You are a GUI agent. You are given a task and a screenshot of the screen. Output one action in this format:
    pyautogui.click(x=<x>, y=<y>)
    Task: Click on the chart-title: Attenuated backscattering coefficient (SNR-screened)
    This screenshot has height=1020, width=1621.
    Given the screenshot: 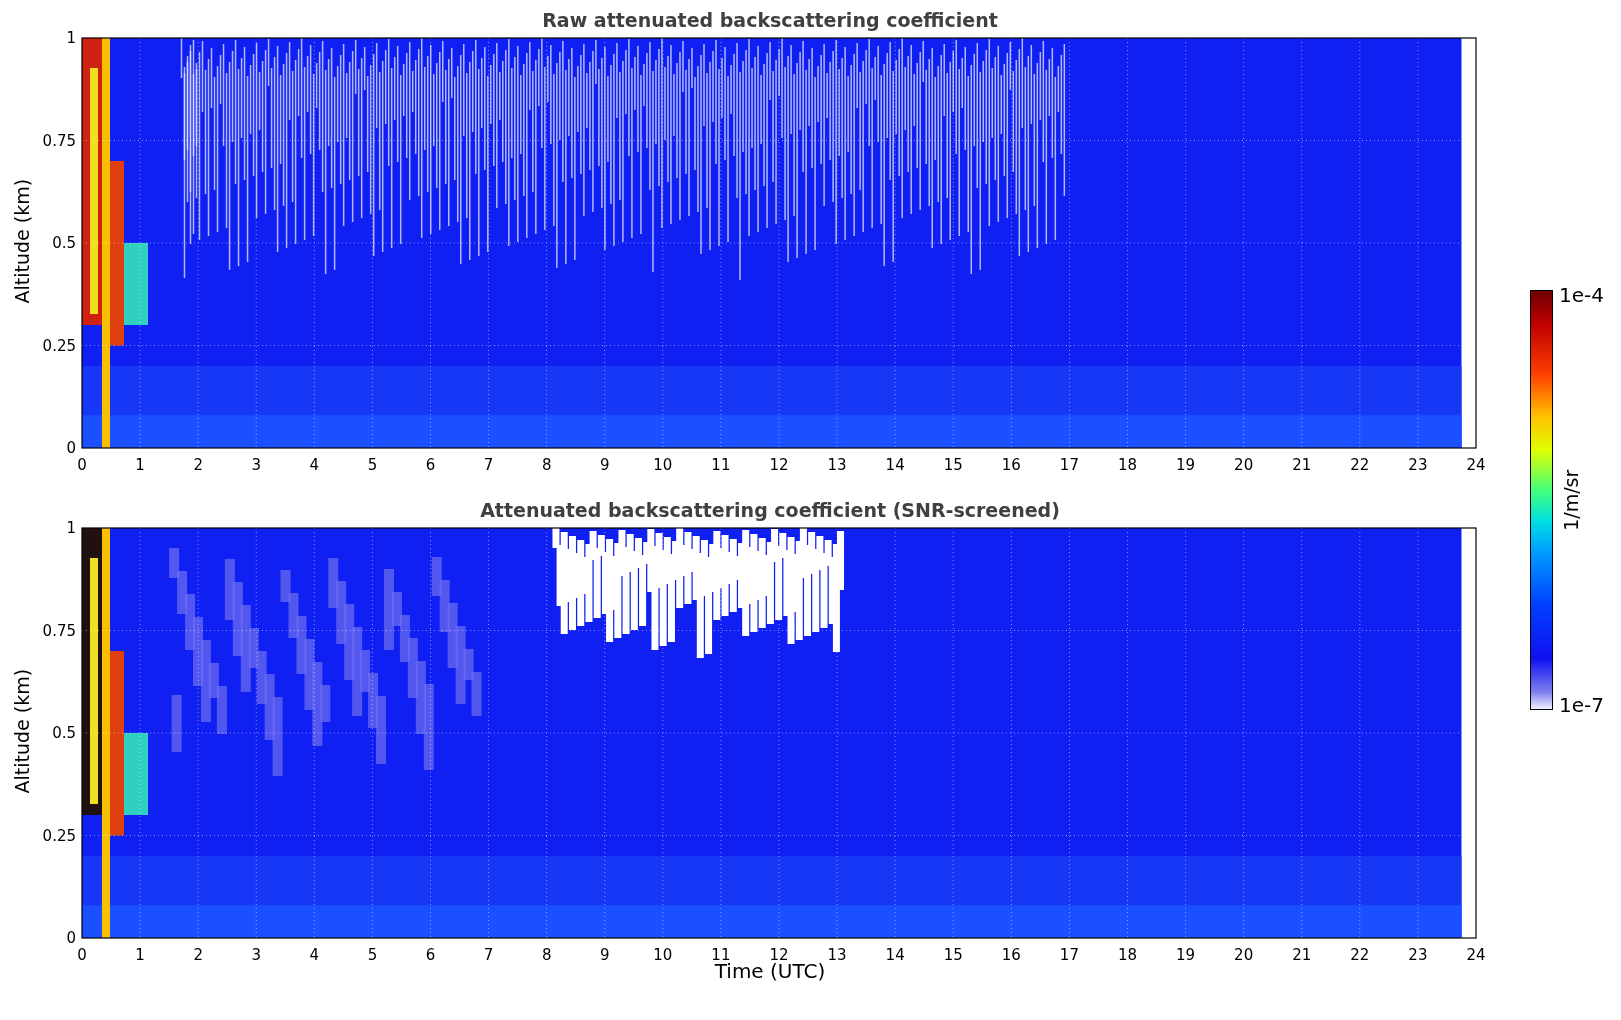 What is the action you would take?
    pyautogui.click(x=770, y=510)
    